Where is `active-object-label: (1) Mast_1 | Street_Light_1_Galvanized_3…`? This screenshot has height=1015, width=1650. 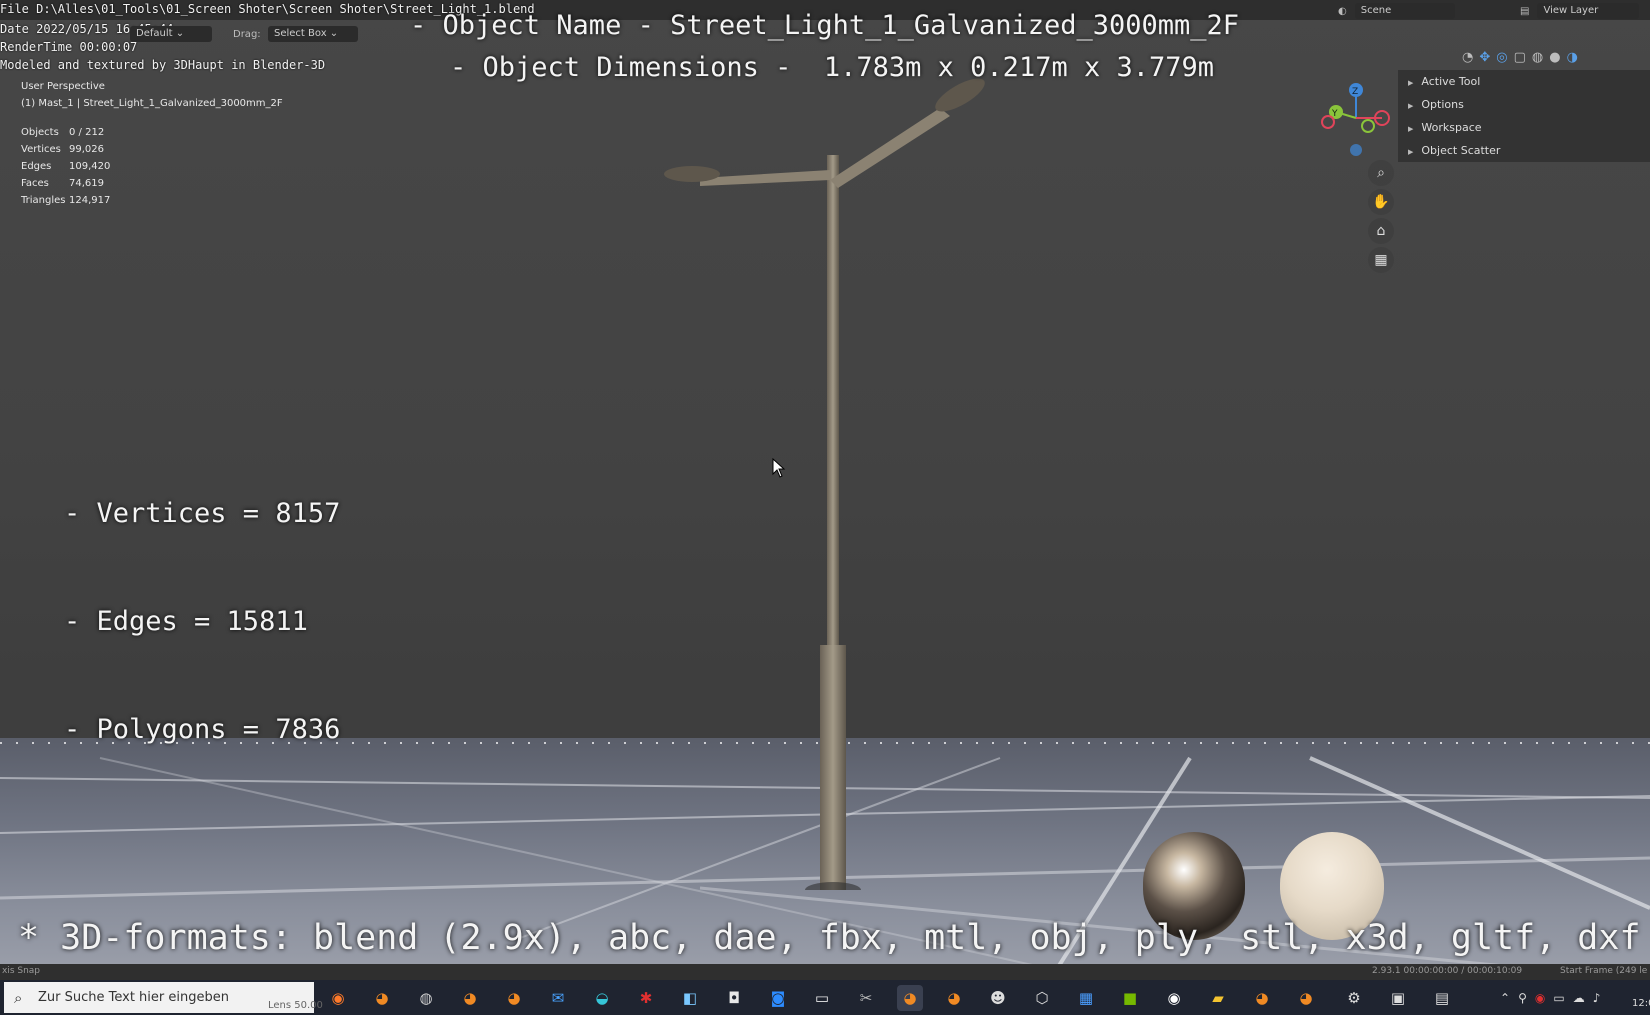
active-object-label: (1) Mast_1 | Street_Light_1_Galvanized_3… is located at coordinates (152, 103).